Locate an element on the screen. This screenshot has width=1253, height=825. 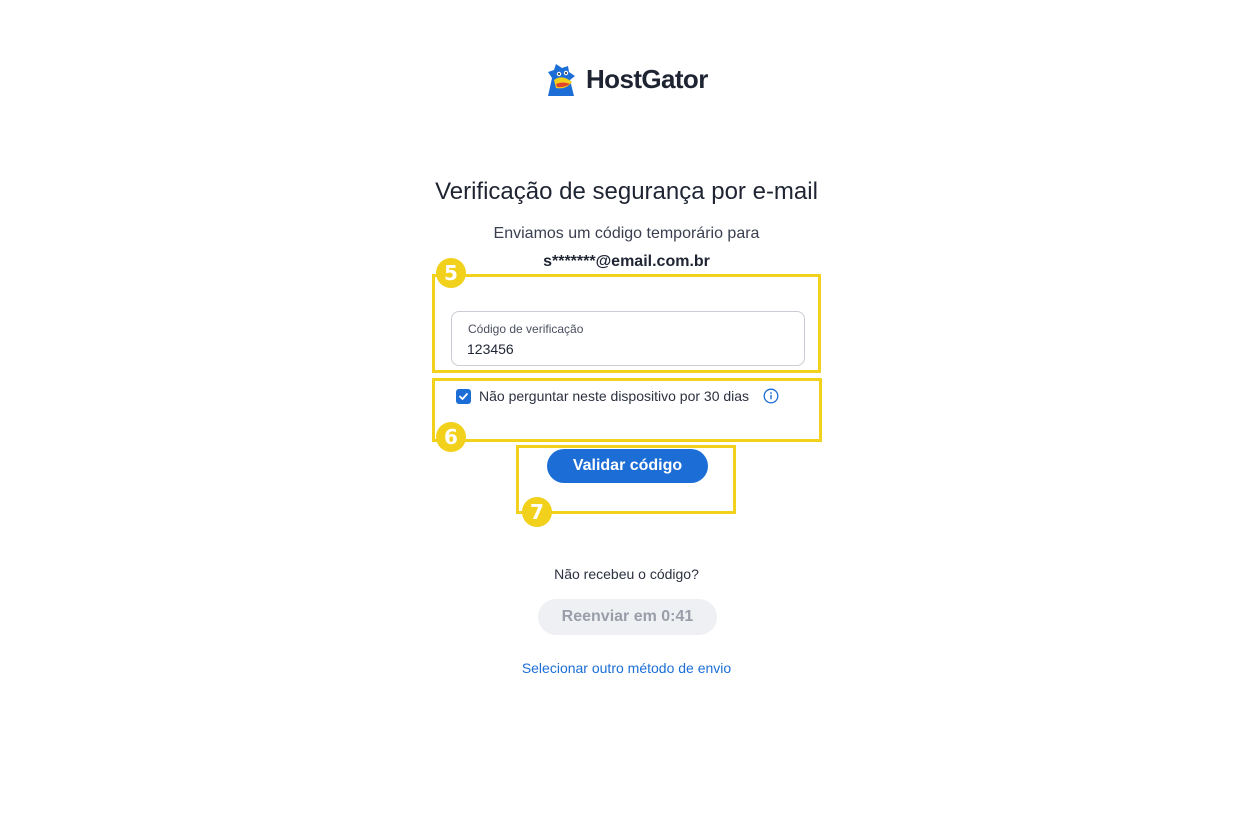
masked-email: s*******@email.com.br is located at coordinates (626, 261).